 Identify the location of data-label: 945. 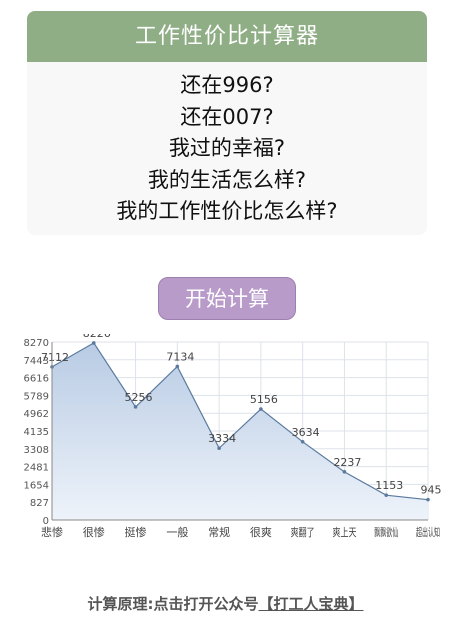
(431, 490).